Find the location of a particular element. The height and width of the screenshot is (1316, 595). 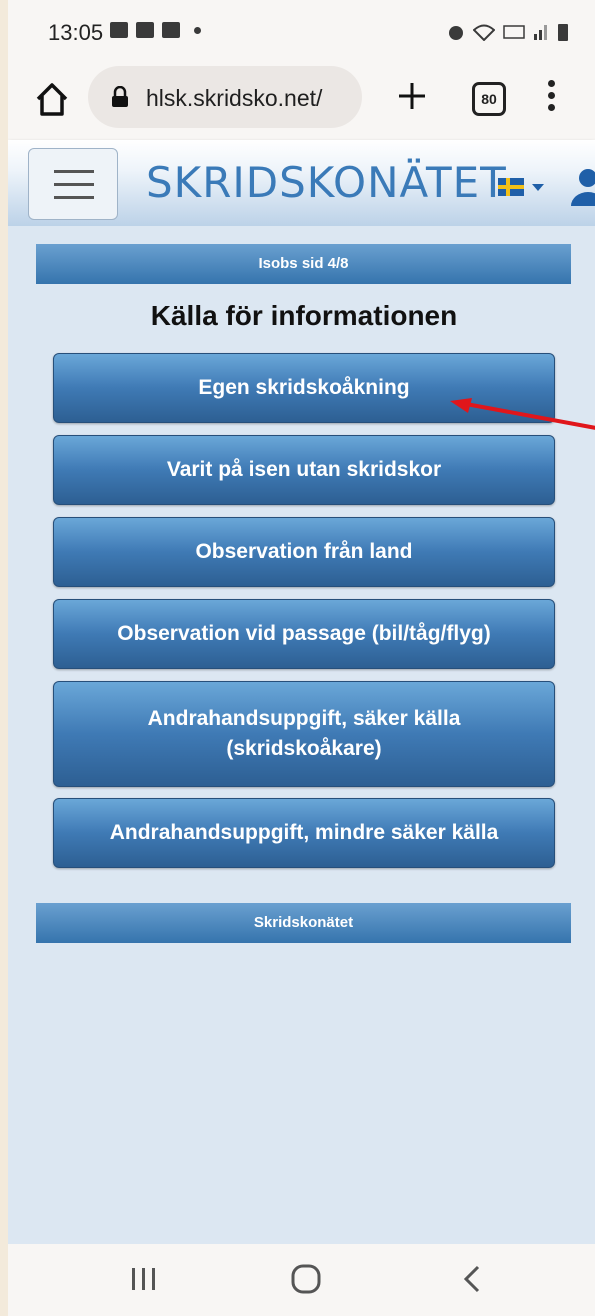

option-label: Andrahandsuppgift, mindre säker källa is located at coordinates (304, 832).